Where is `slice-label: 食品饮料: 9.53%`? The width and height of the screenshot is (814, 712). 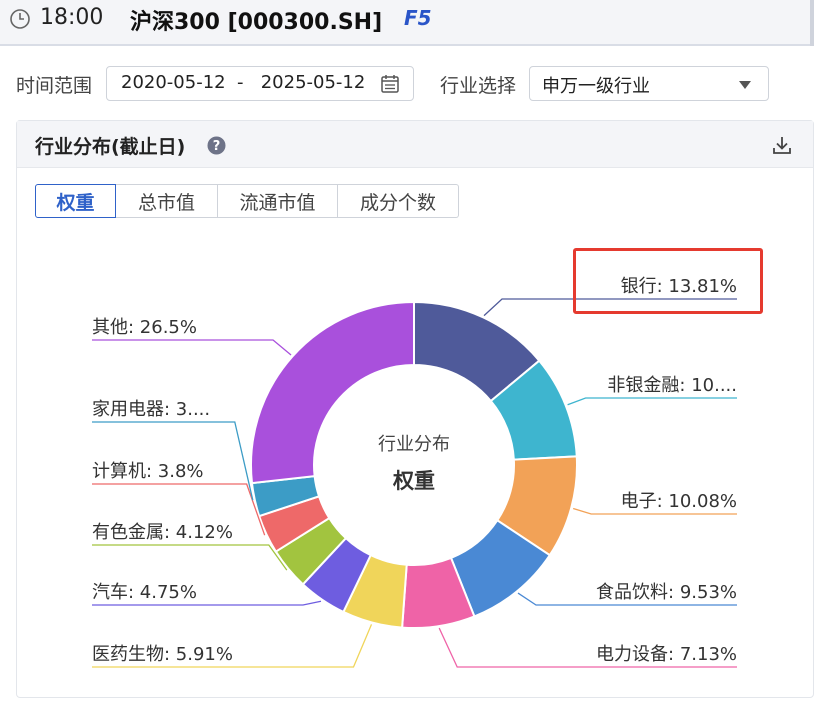 slice-label: 食品饮料: 9.53% is located at coordinates (666, 592).